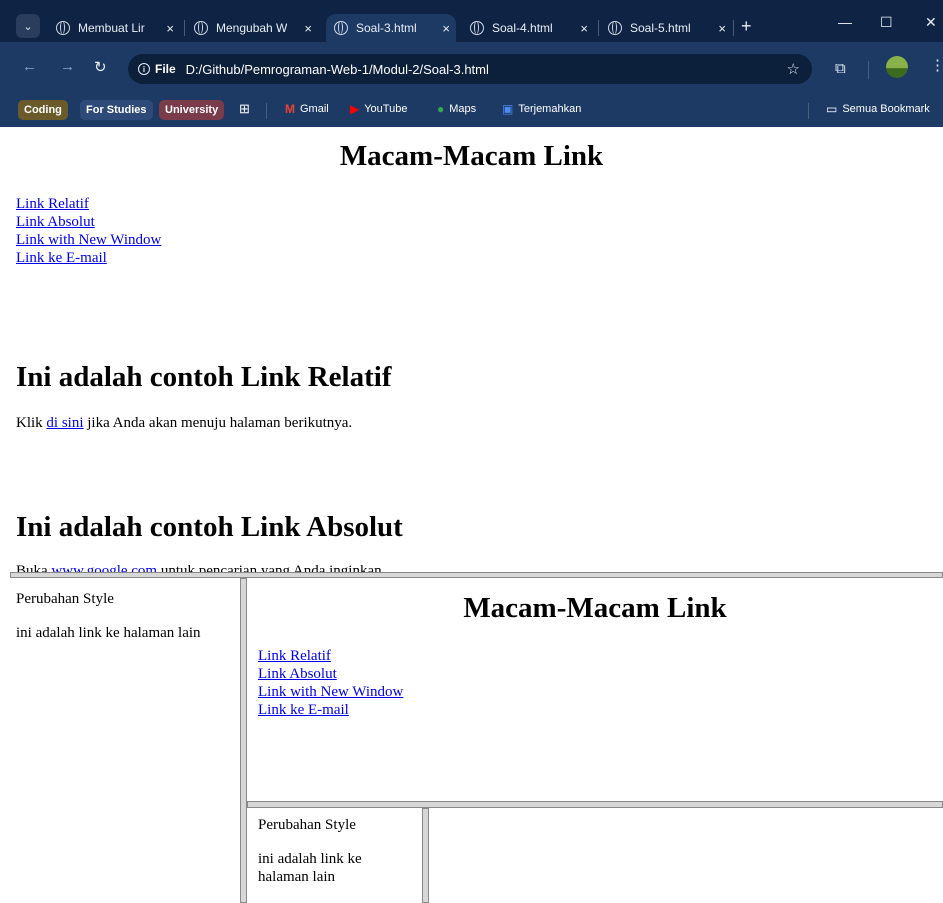 The height and width of the screenshot is (903, 943). I want to click on new-tab-button: +, so click(746, 26).